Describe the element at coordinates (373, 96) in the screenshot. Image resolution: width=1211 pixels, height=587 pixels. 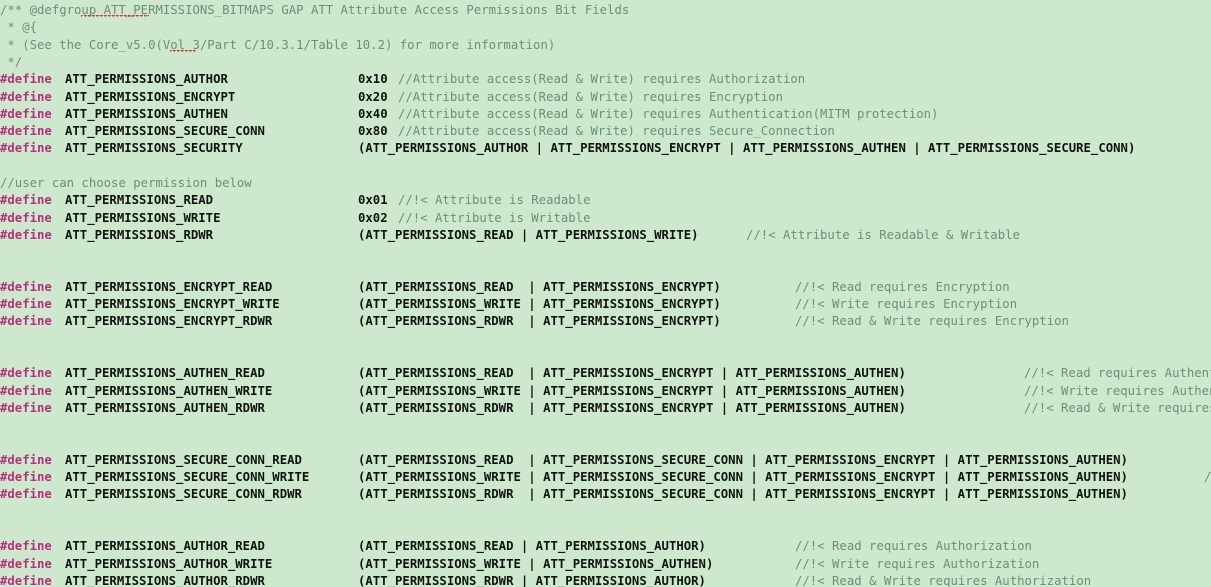
I see `code-token-num: 0x20` at that location.